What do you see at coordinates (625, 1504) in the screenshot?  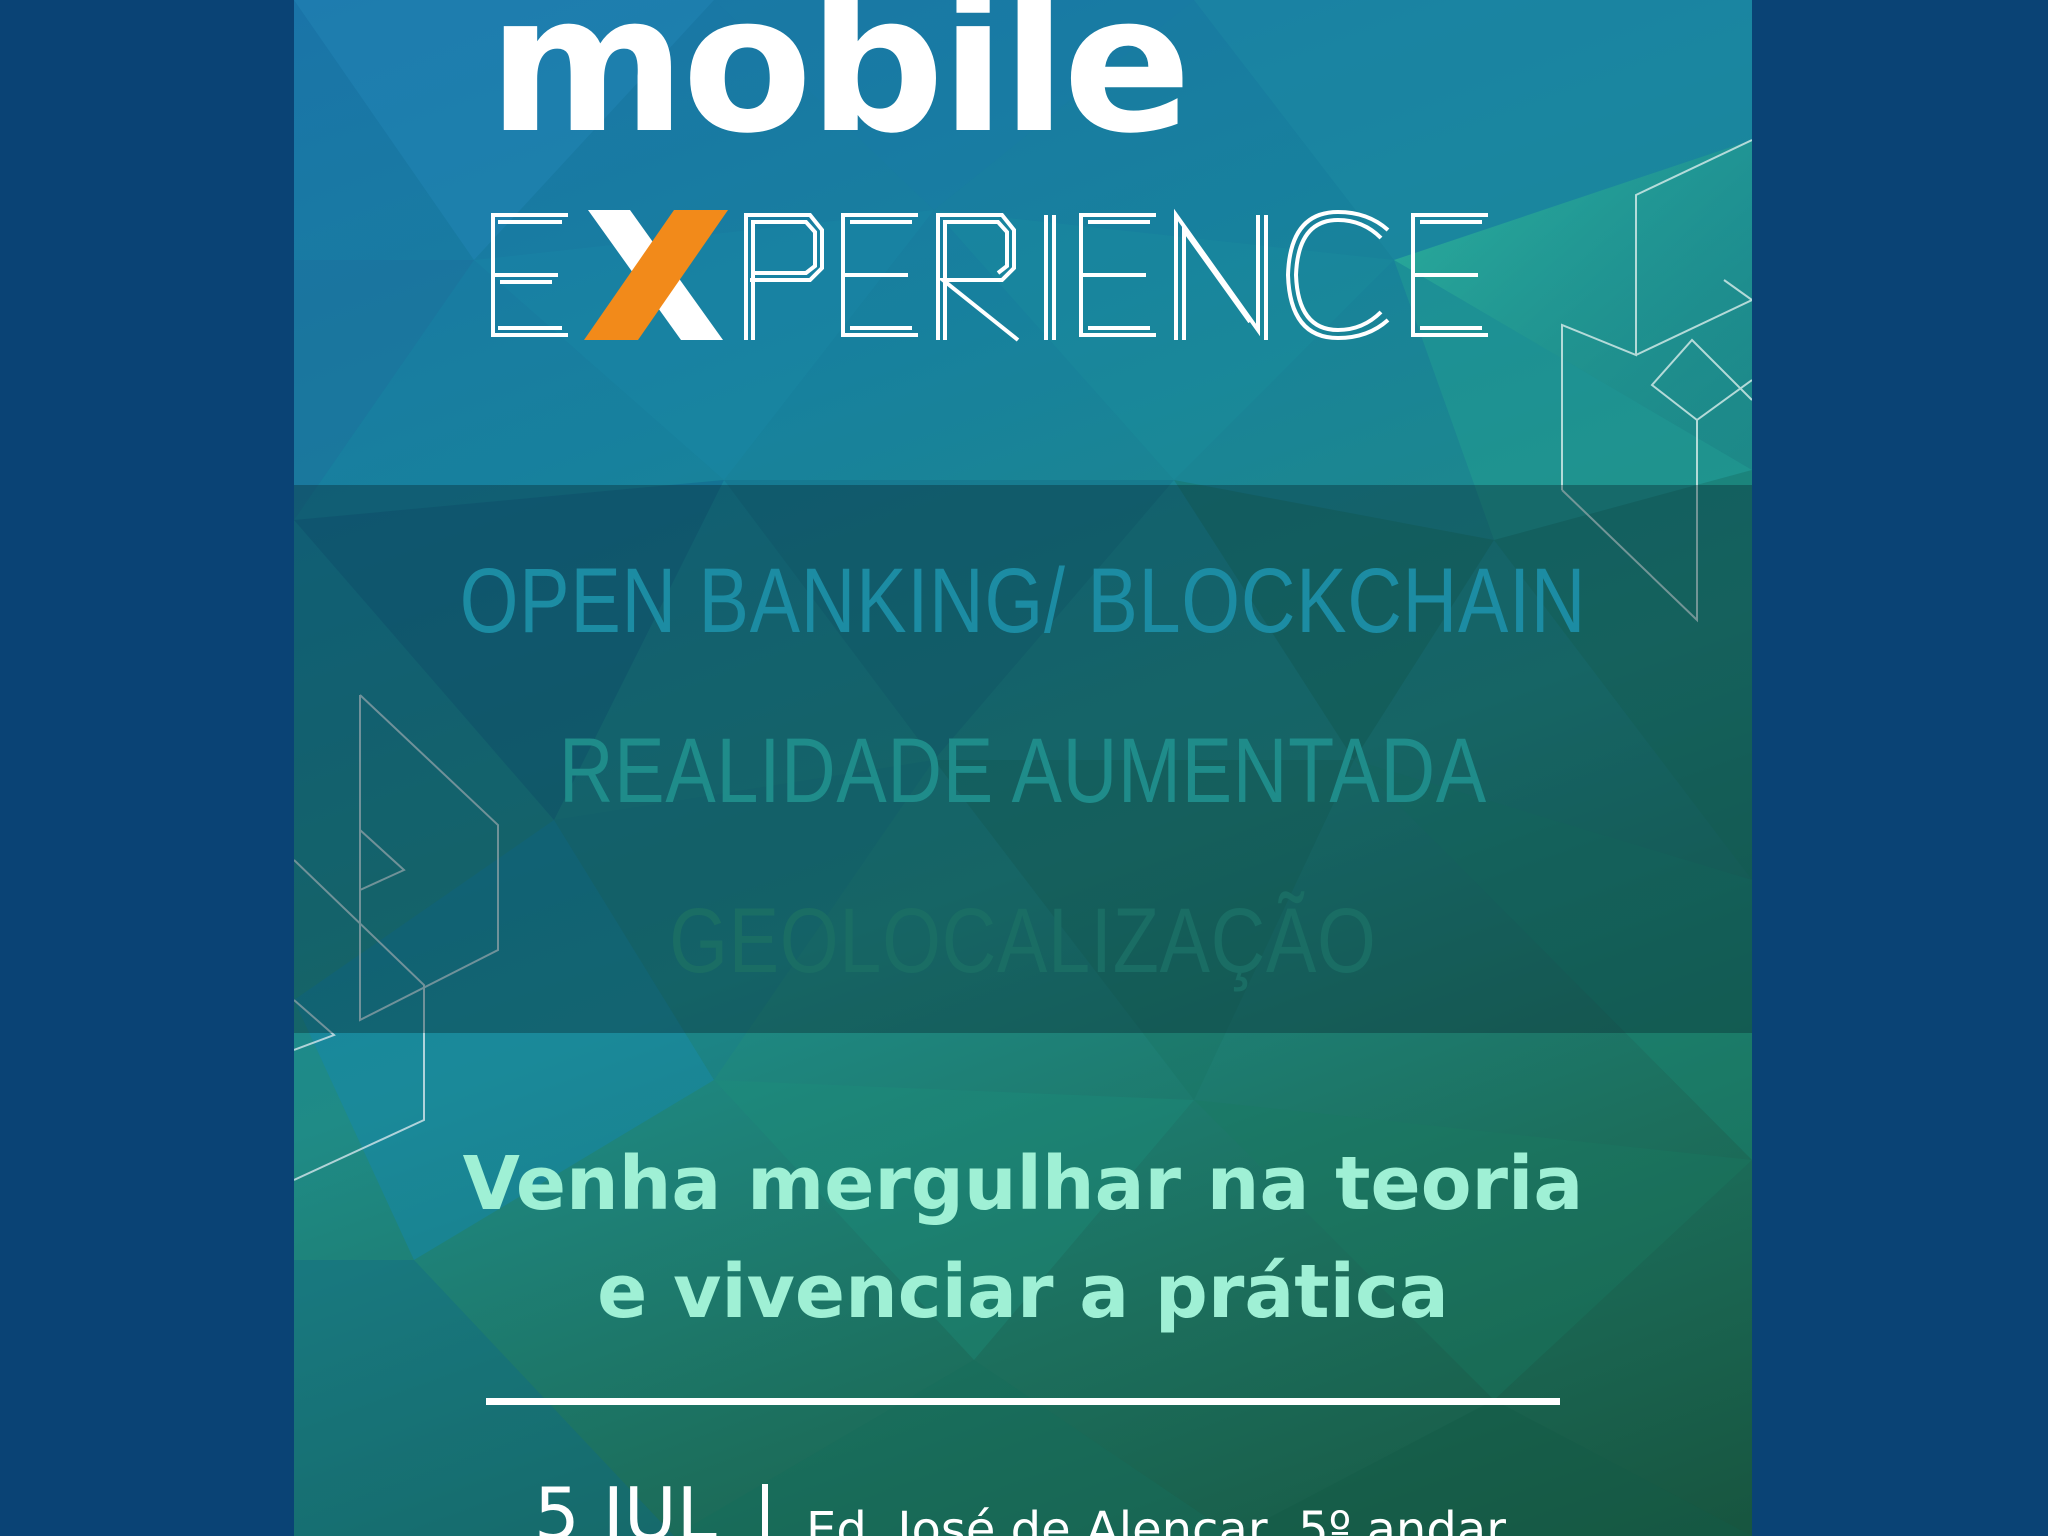 I see `event-date: 5 JUL` at bounding box center [625, 1504].